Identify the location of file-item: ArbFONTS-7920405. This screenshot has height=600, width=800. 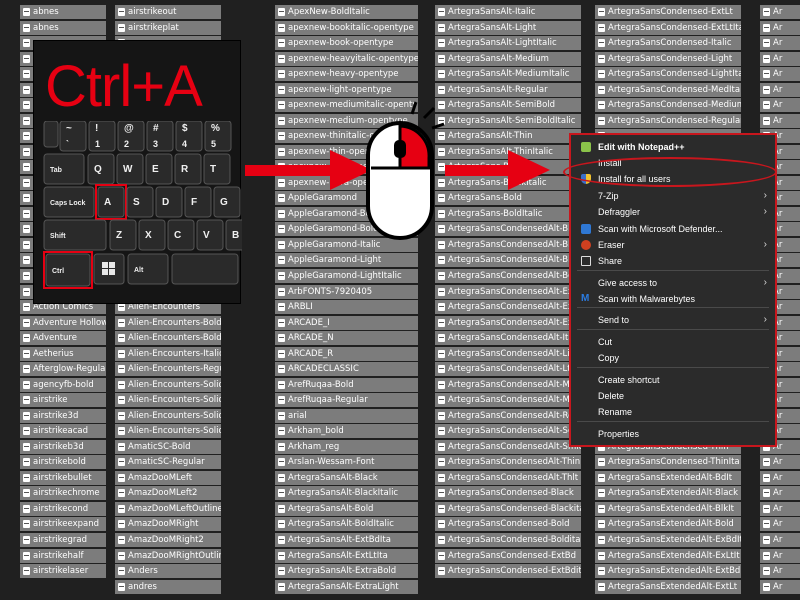
(346, 291).